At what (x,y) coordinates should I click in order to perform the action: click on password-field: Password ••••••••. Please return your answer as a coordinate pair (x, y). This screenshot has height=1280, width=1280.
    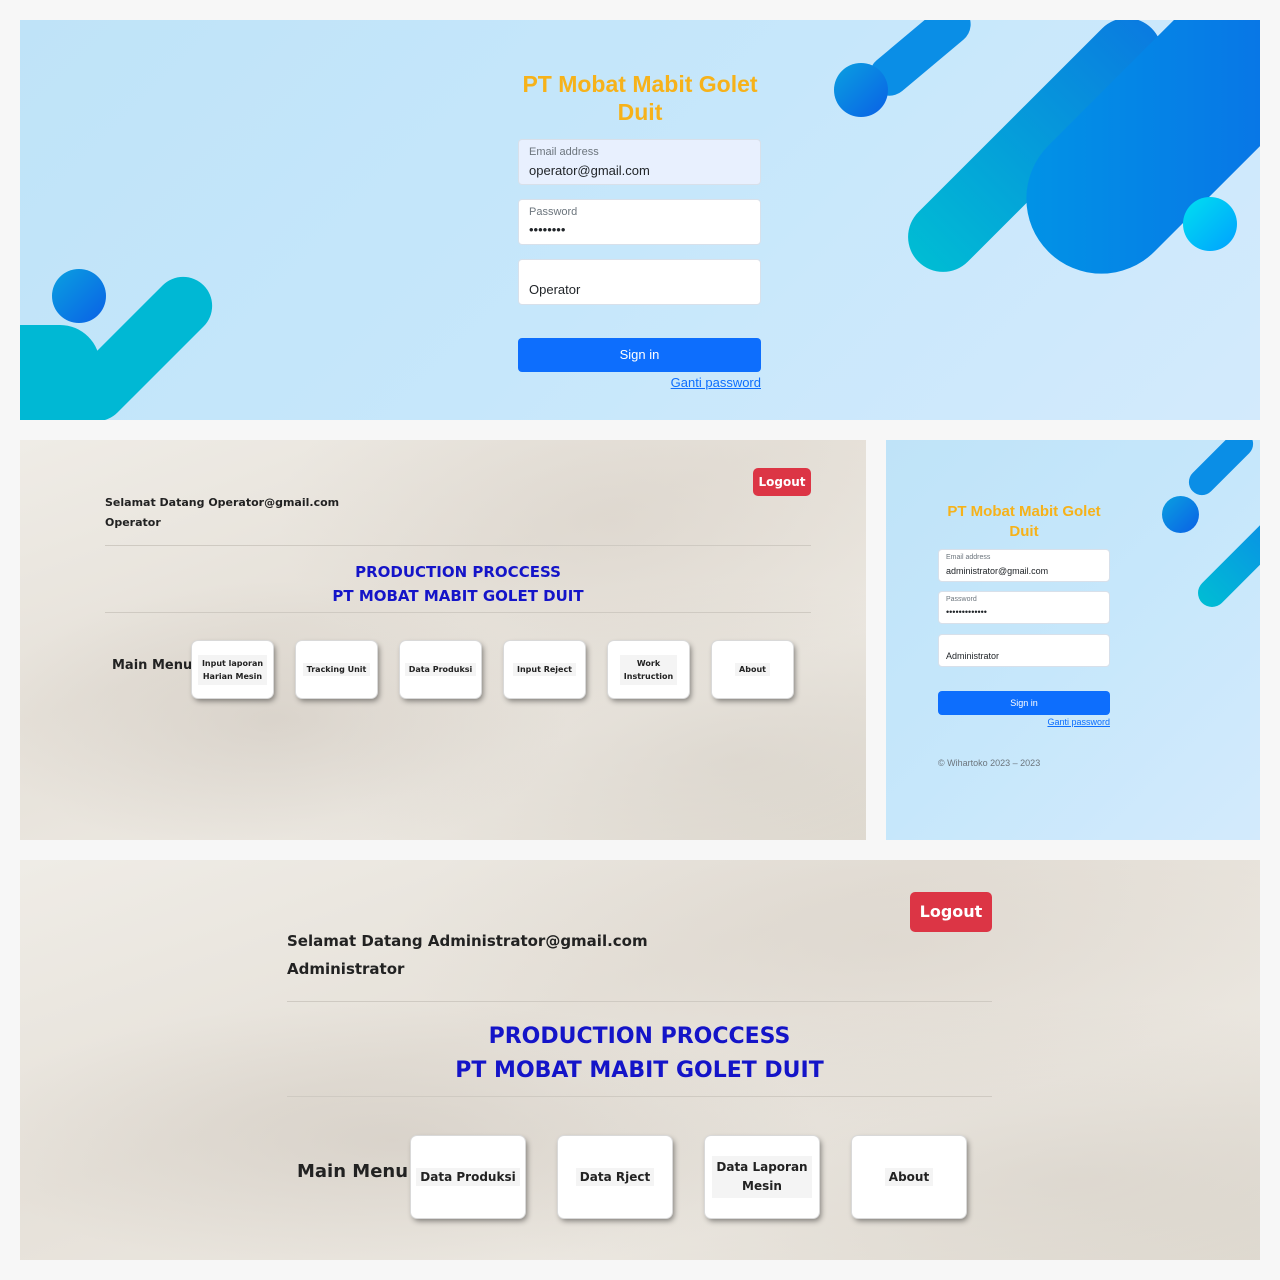
    Looking at the image, I should click on (639, 222).